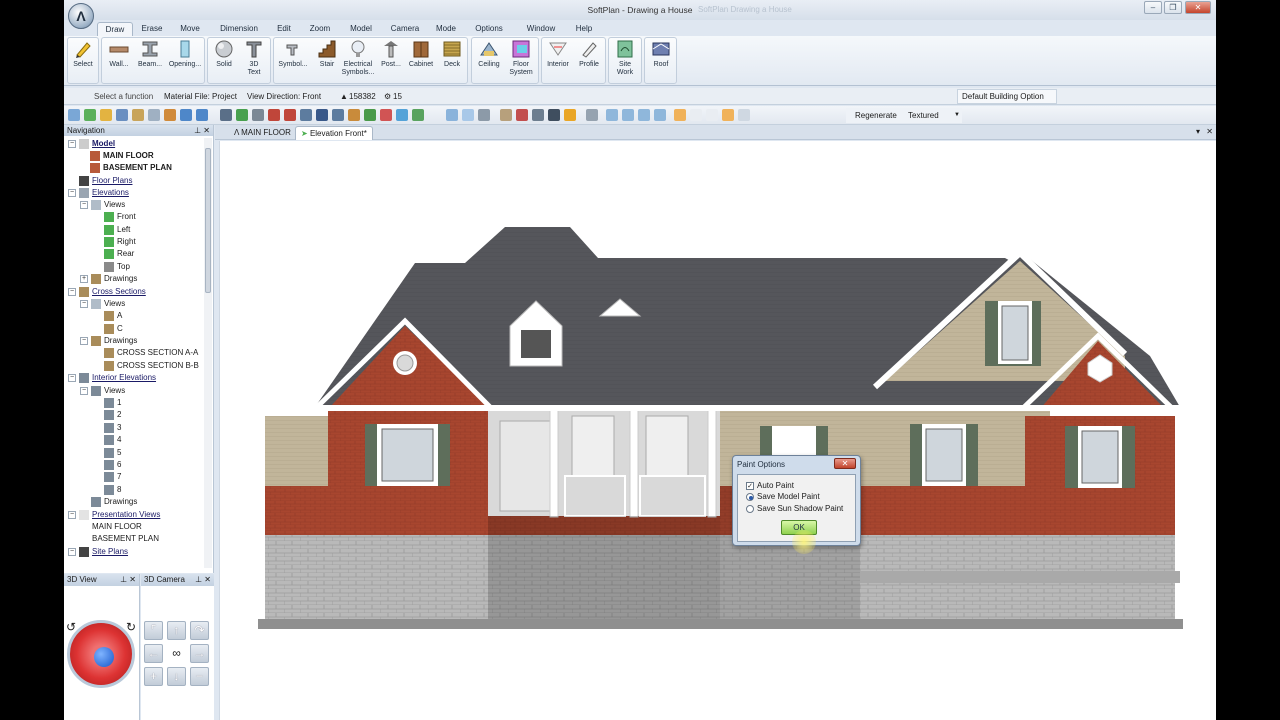  Describe the element at coordinates (200, 96) in the screenshot. I see `material-file: Material File: Project` at that location.